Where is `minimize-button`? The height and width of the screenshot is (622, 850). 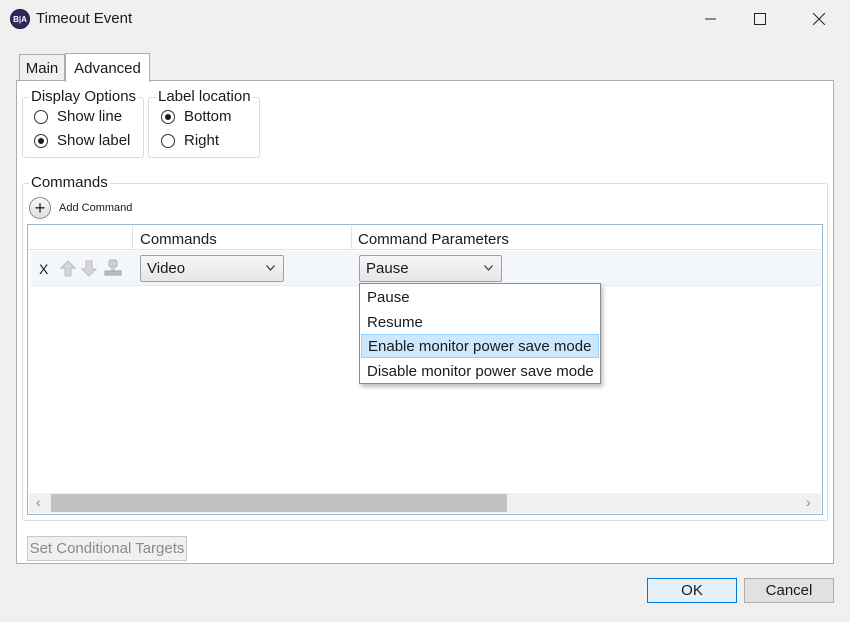
minimize-button is located at coordinates (711, 19).